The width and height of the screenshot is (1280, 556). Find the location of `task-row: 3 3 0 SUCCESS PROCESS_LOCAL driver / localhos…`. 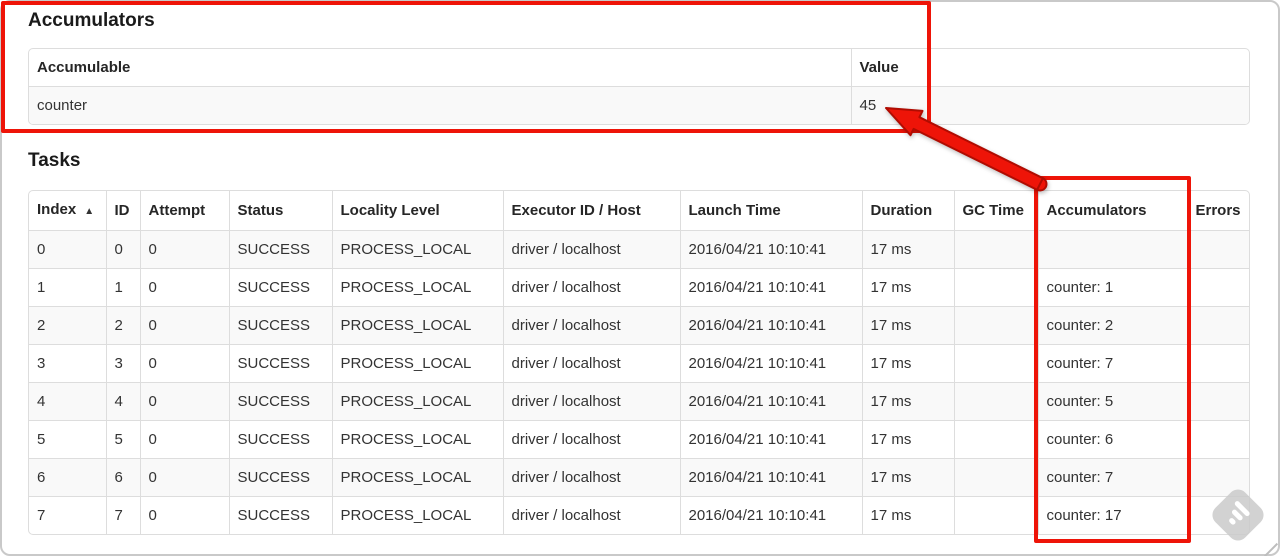

task-row: 3 3 0 SUCCESS PROCESS_LOCAL driver / localhos… is located at coordinates (639, 363).